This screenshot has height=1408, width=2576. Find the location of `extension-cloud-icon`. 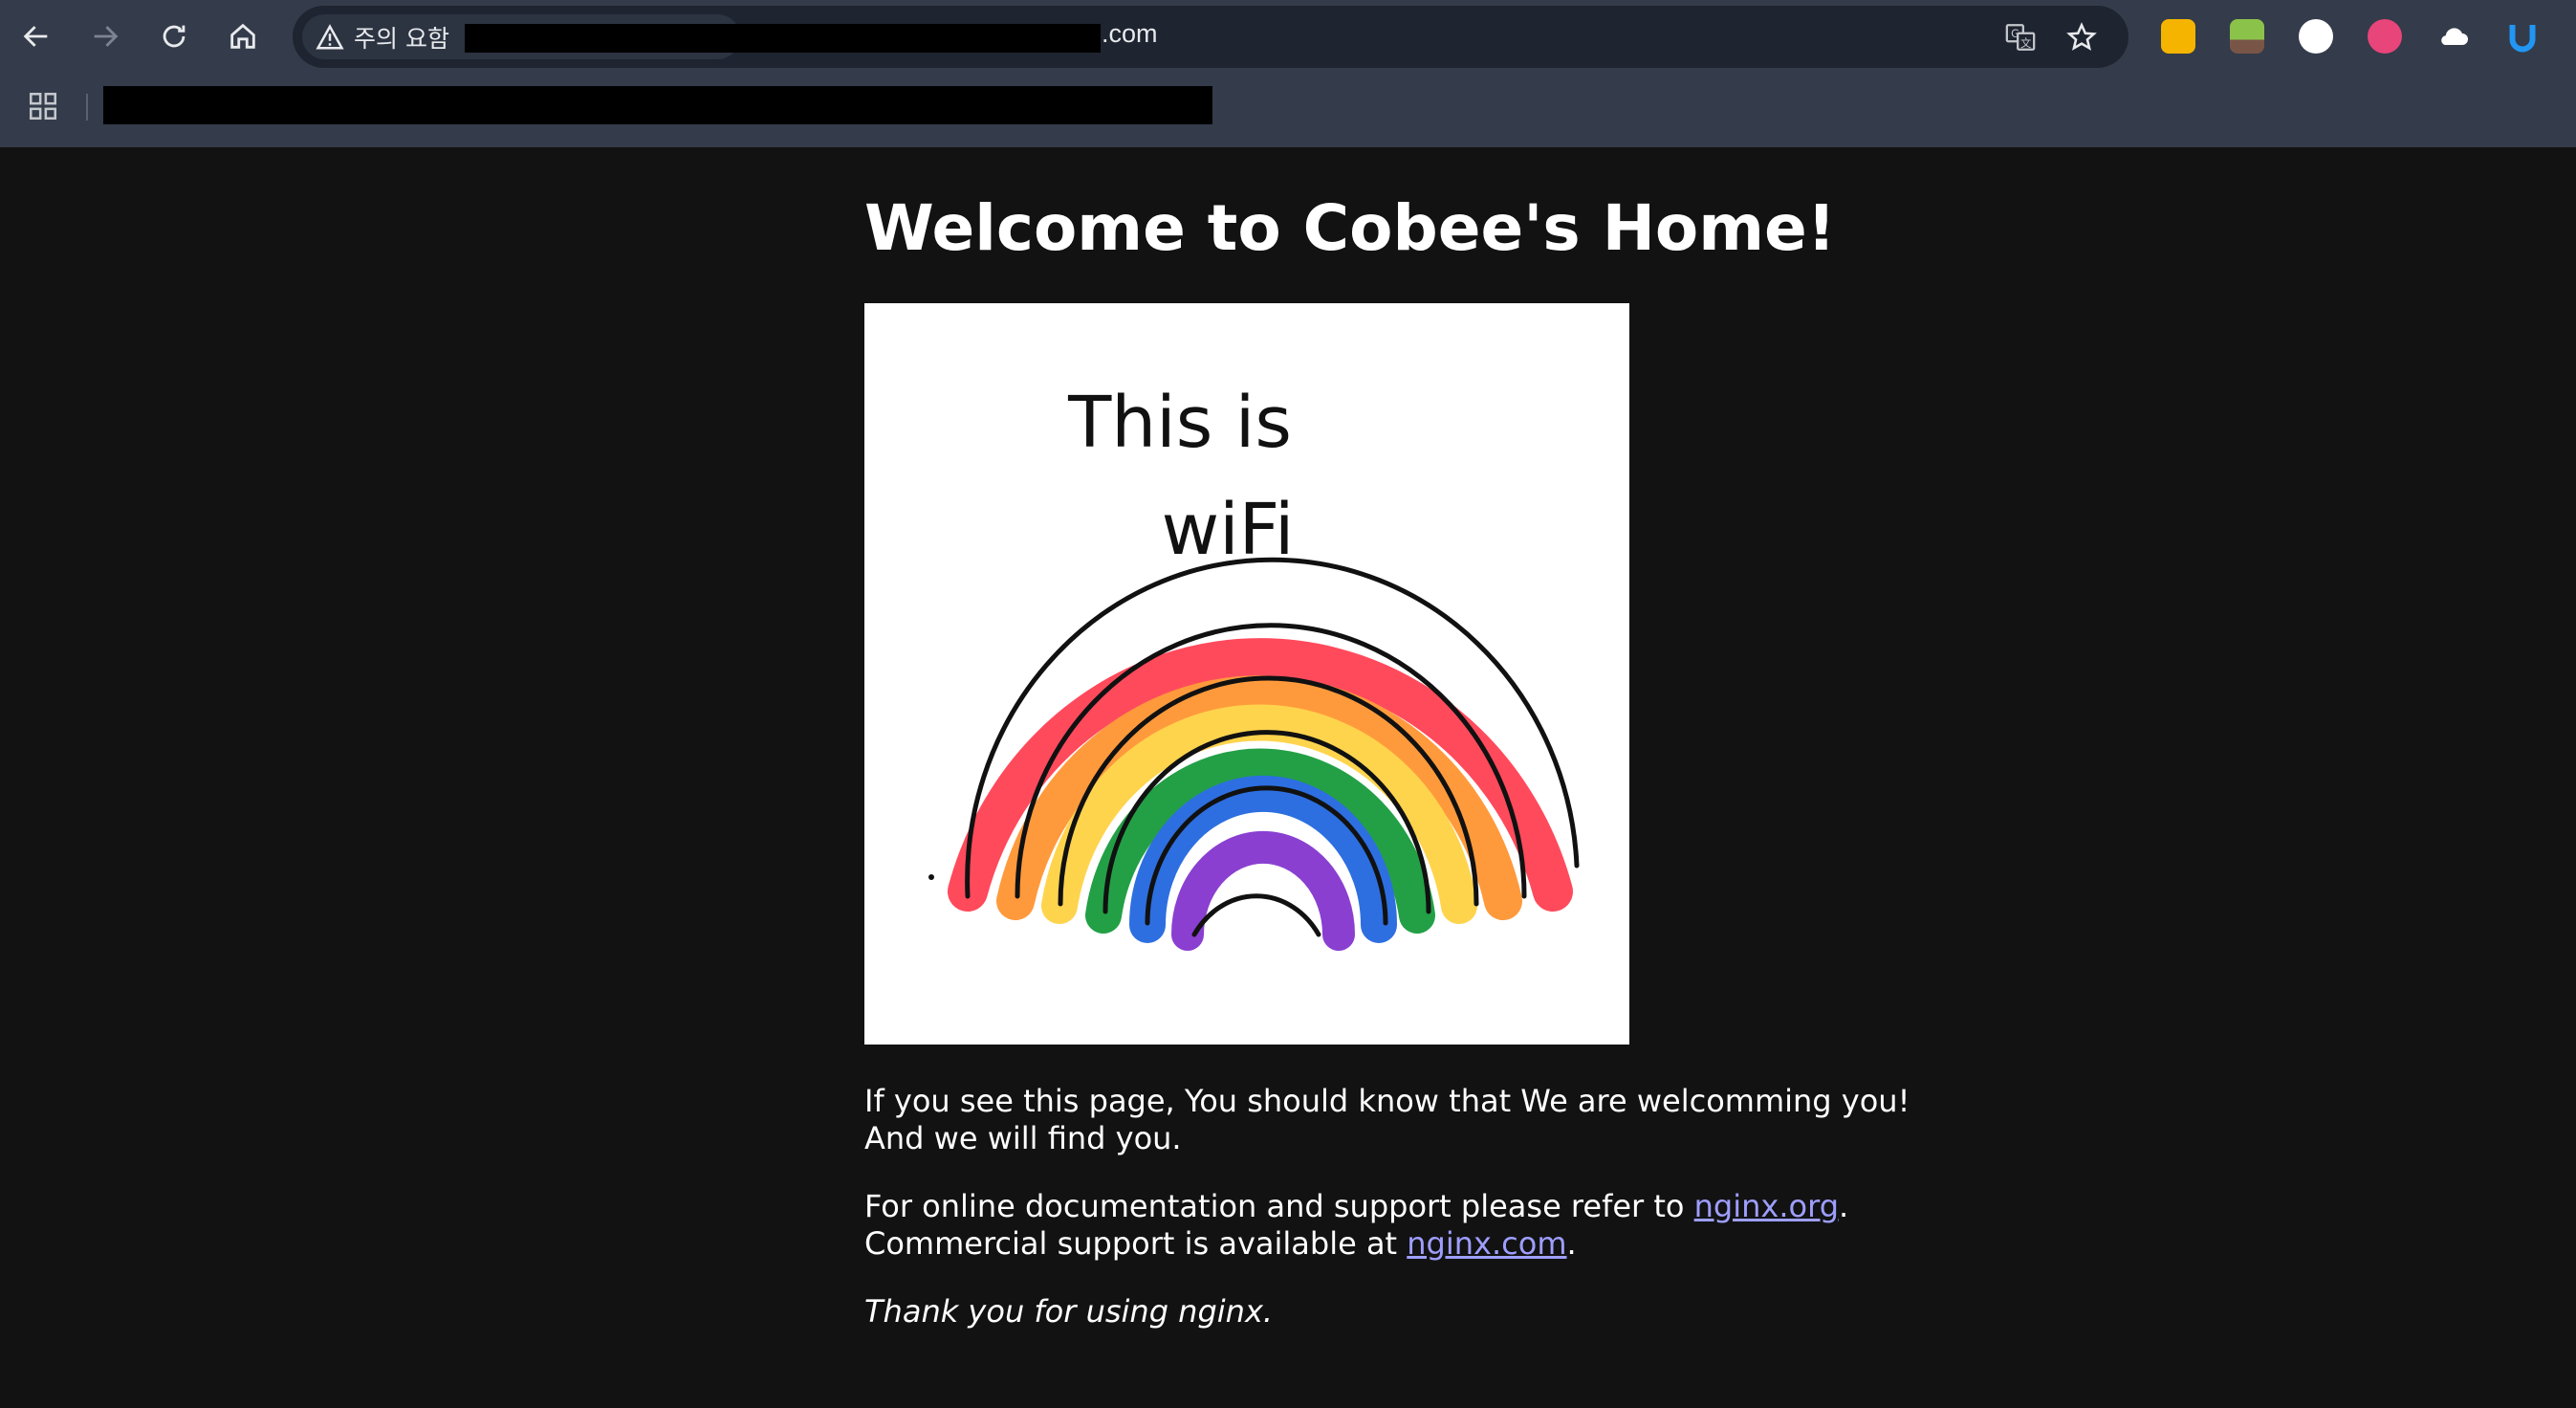

extension-cloud-icon is located at coordinates (2453, 36).